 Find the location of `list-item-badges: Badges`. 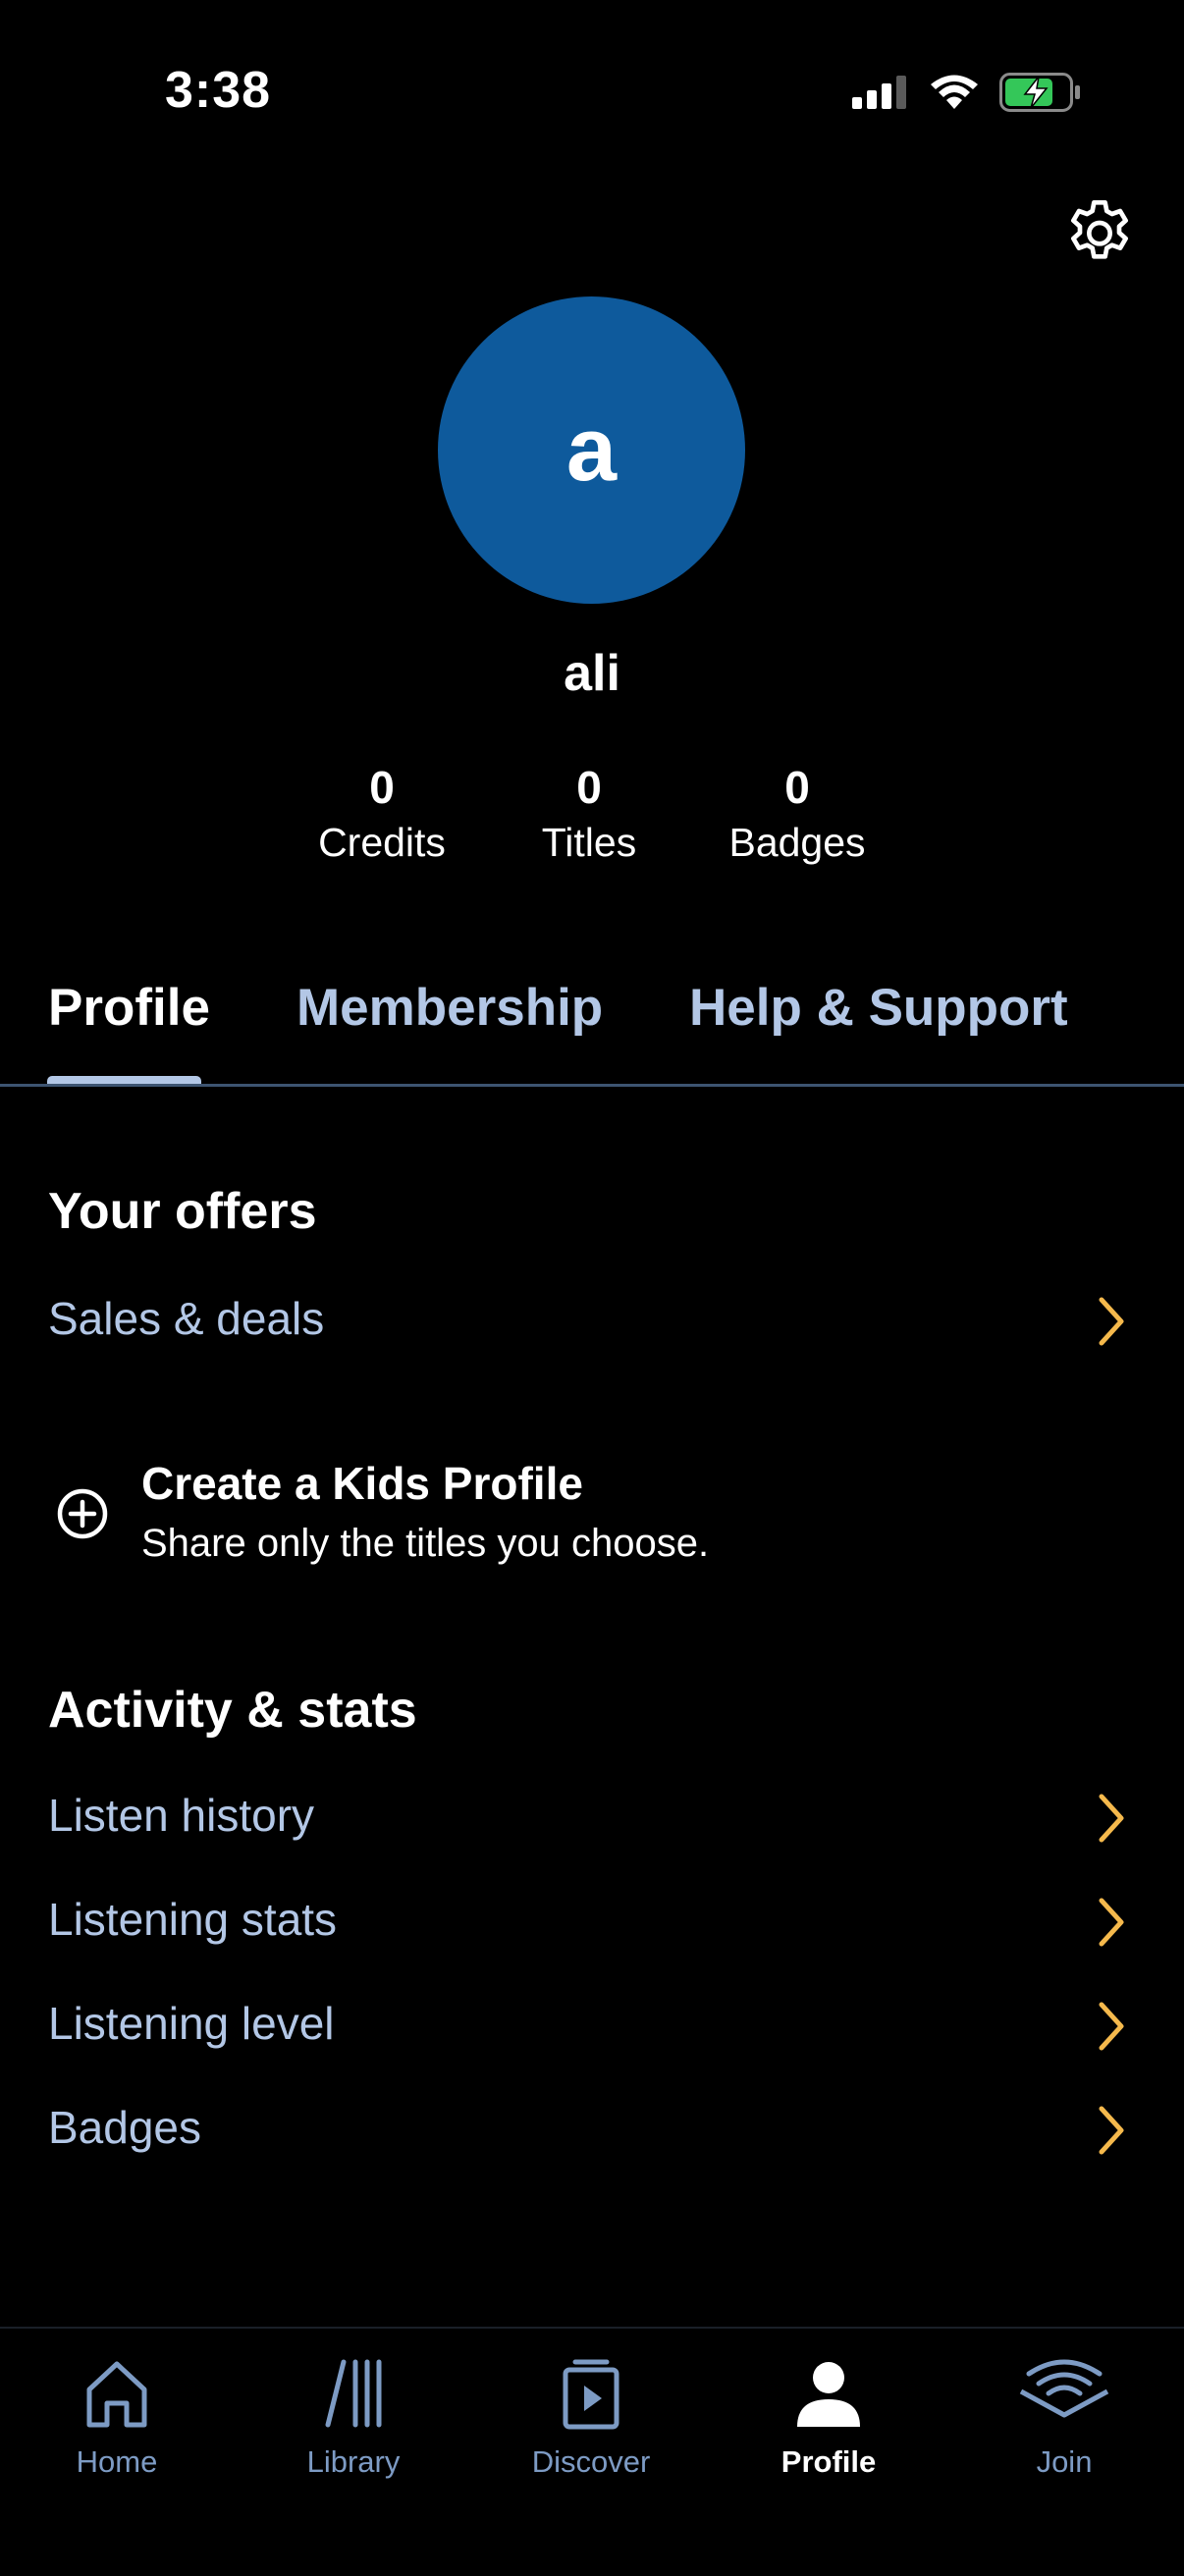

list-item-badges: Badges is located at coordinates (592, 2130).